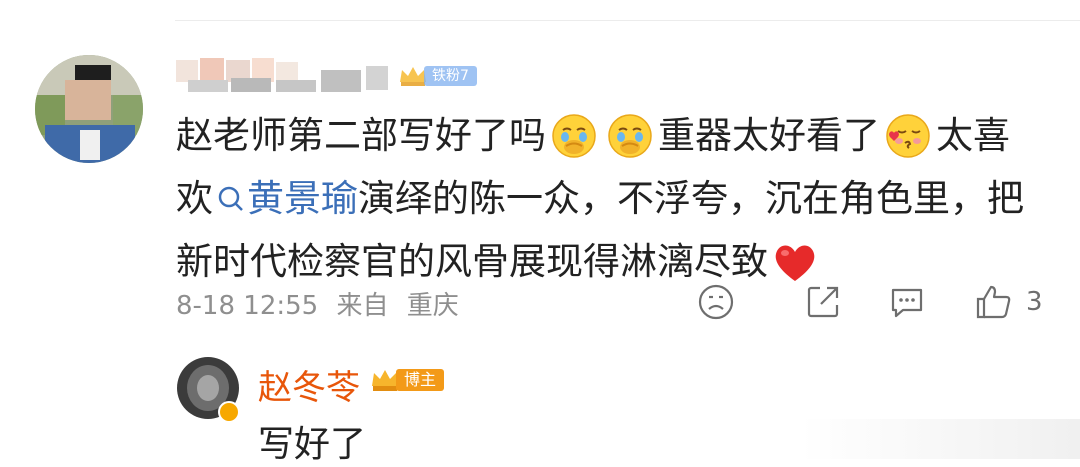 This screenshot has width=1080, height=467. I want to click on like-thumb-icon, so click(994, 302).